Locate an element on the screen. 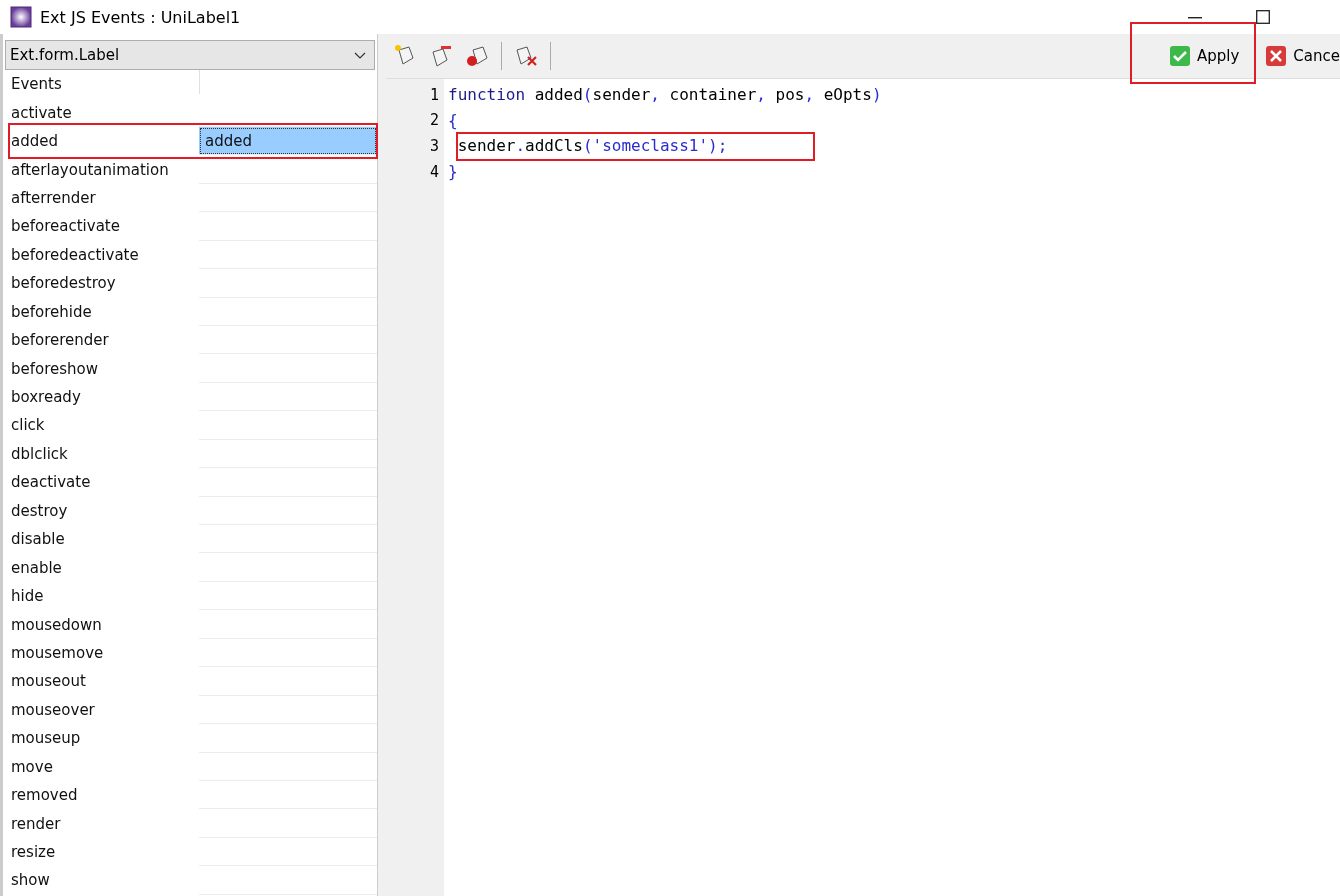 Image resolution: width=1340 pixels, height=896 pixels. handler-cell: added is located at coordinates (288, 141).